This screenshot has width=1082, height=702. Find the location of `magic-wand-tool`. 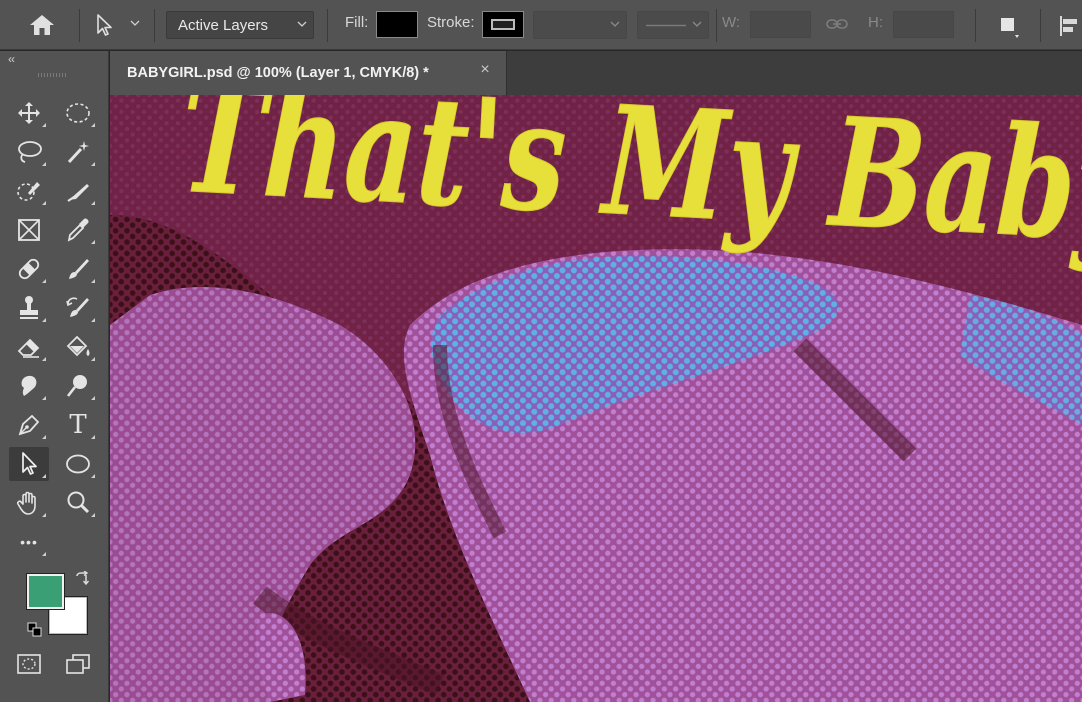

magic-wand-tool is located at coordinates (78, 152).